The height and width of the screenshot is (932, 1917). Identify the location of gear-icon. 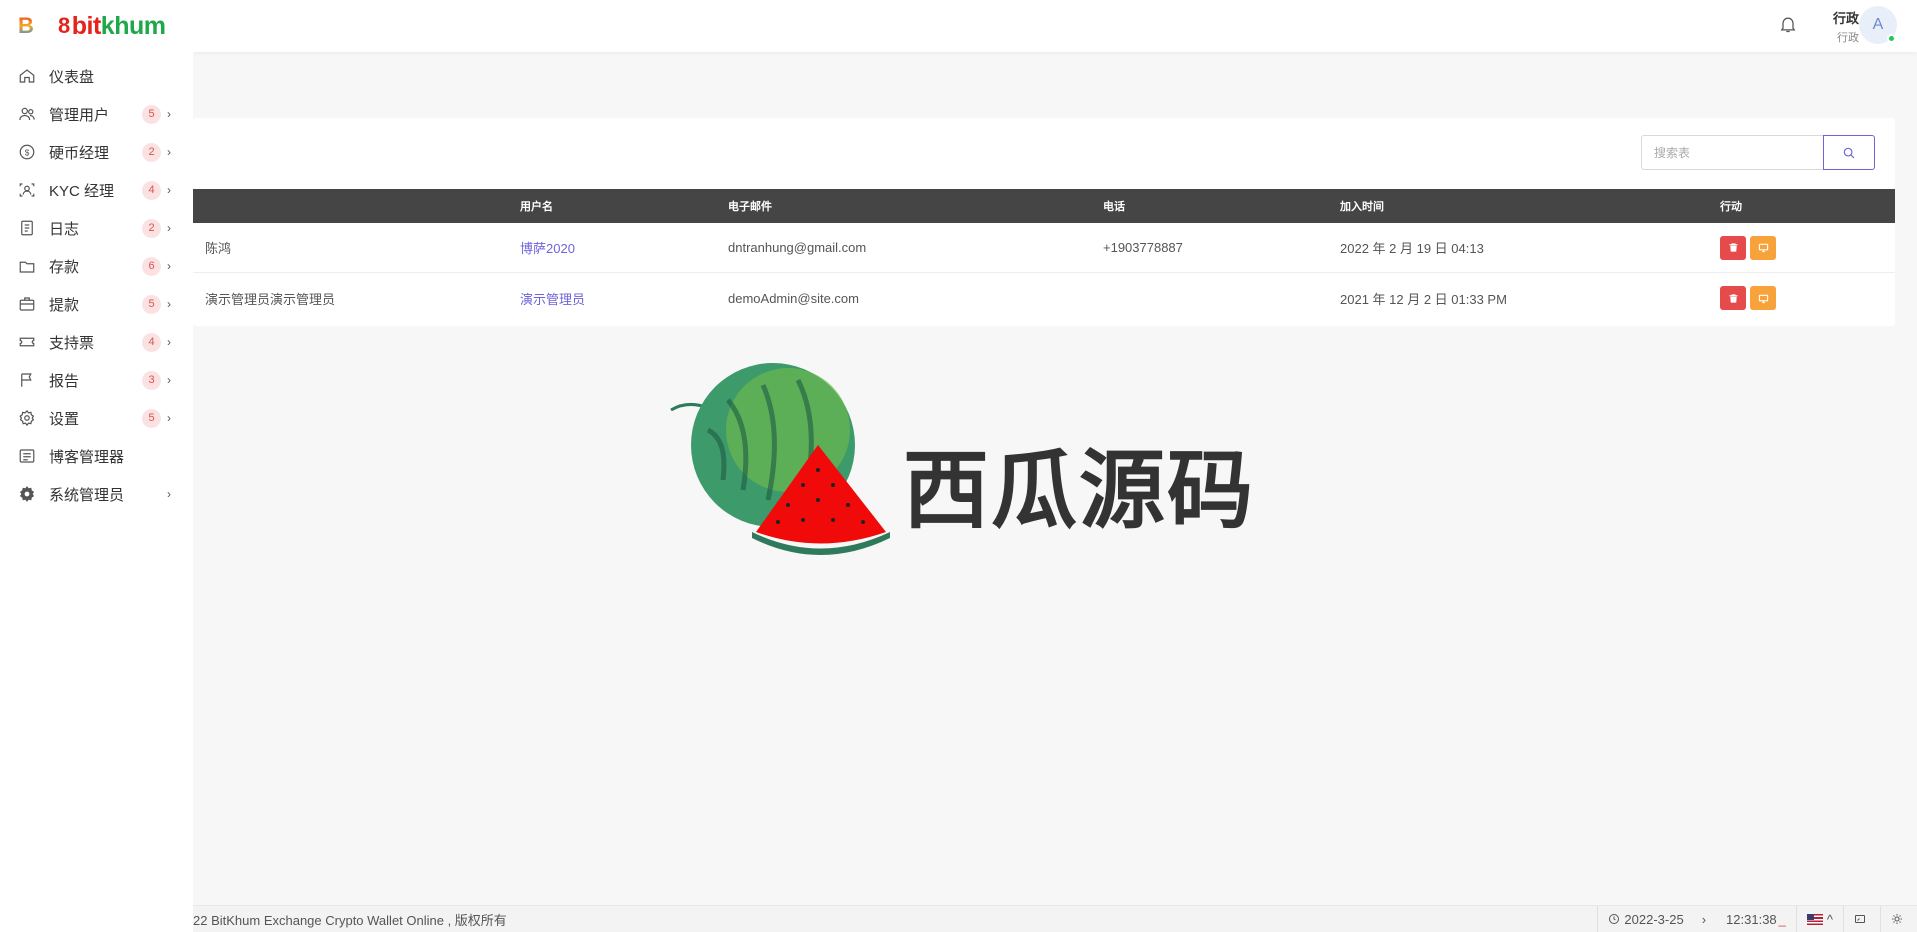
(27, 418).